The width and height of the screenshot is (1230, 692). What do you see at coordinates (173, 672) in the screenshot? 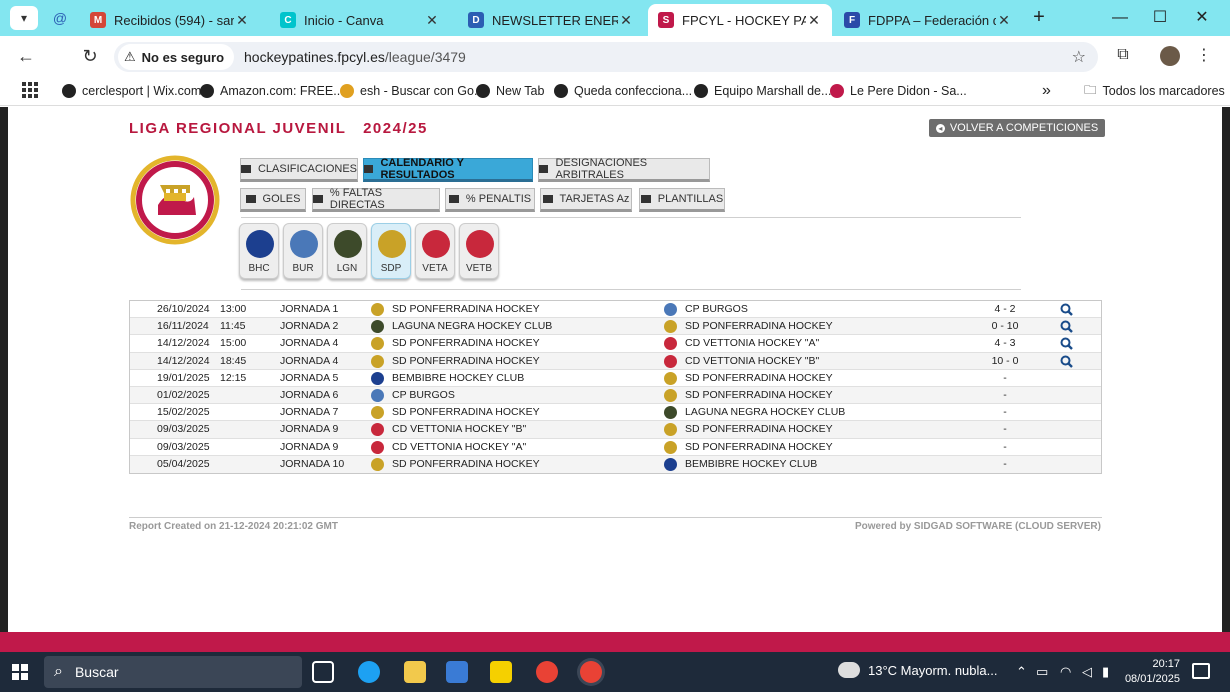
I see `taskbar-search: ⌕ Buscar` at bounding box center [173, 672].